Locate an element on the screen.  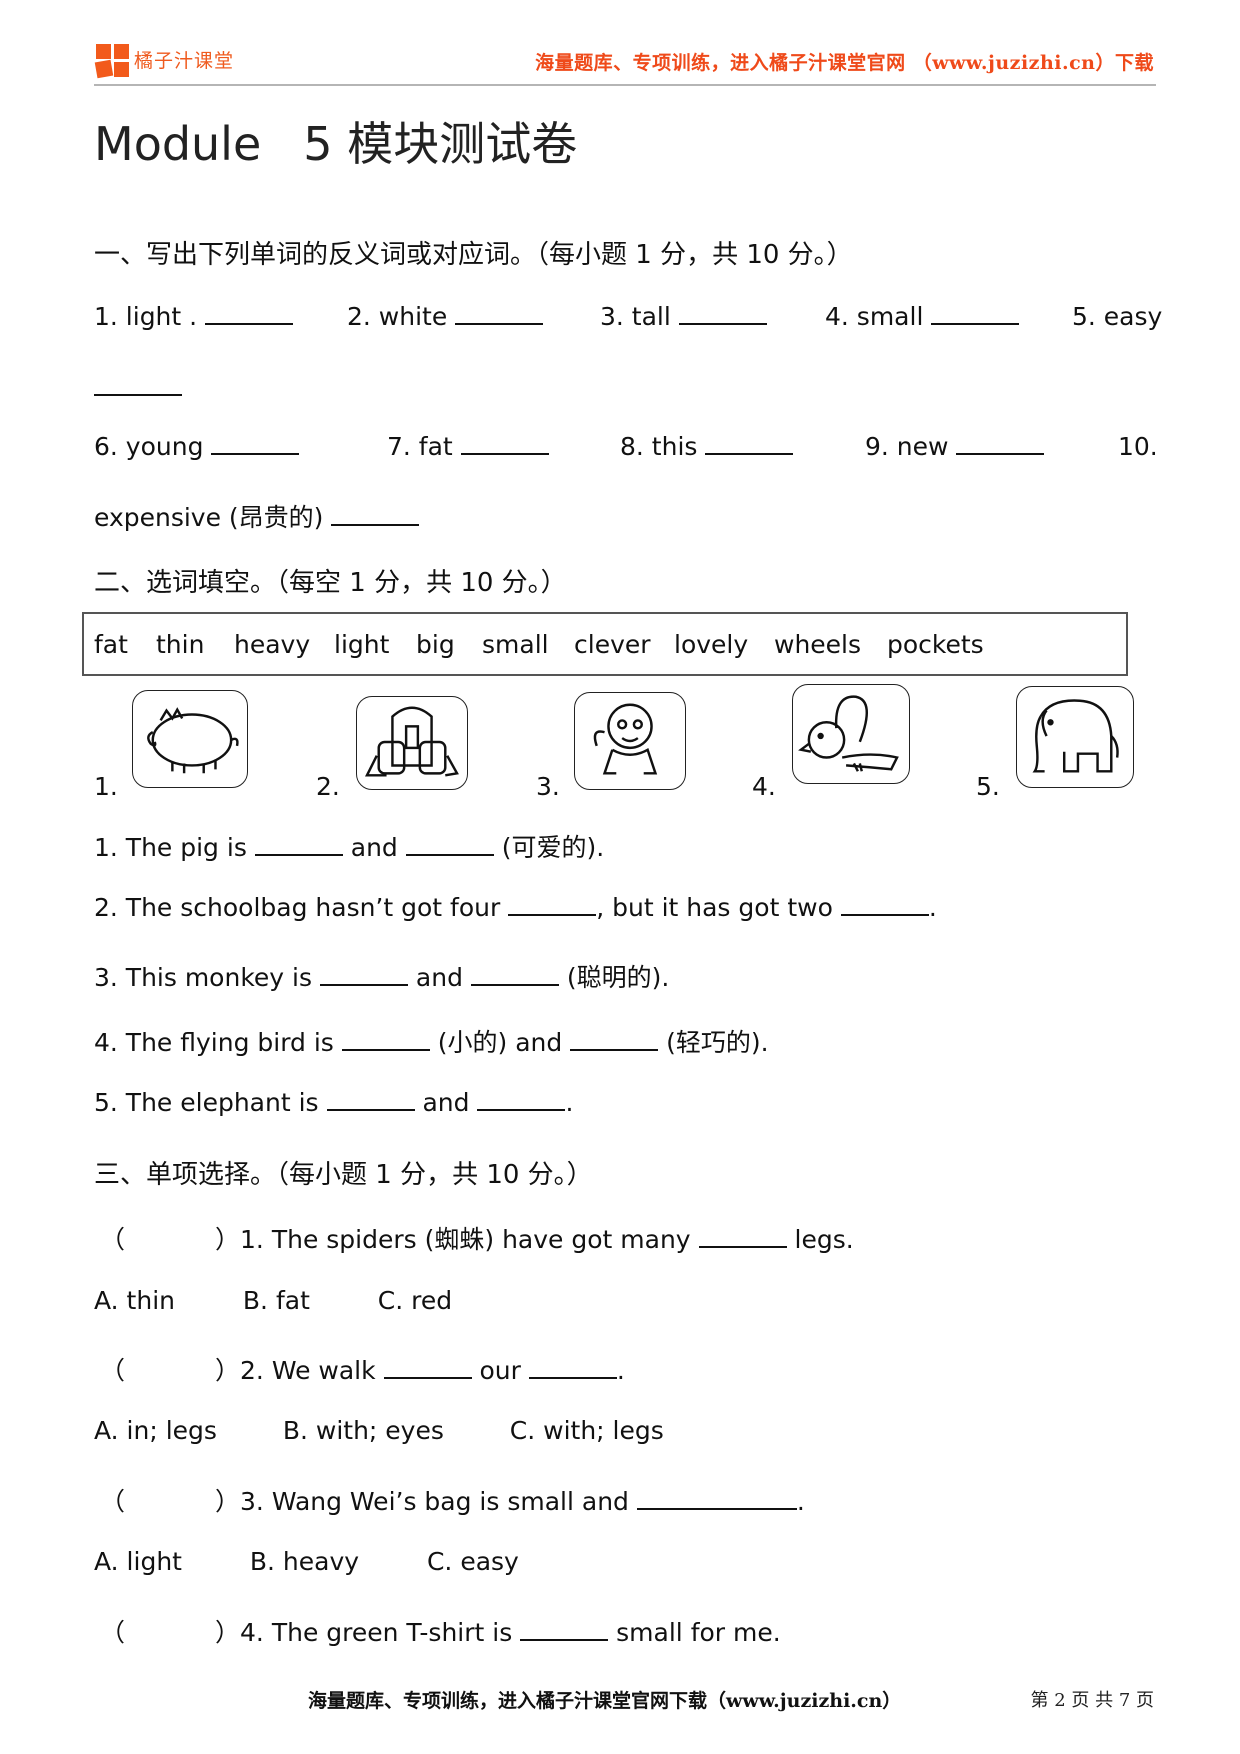
option-b: B. heavy is located at coordinates (304, 1561).